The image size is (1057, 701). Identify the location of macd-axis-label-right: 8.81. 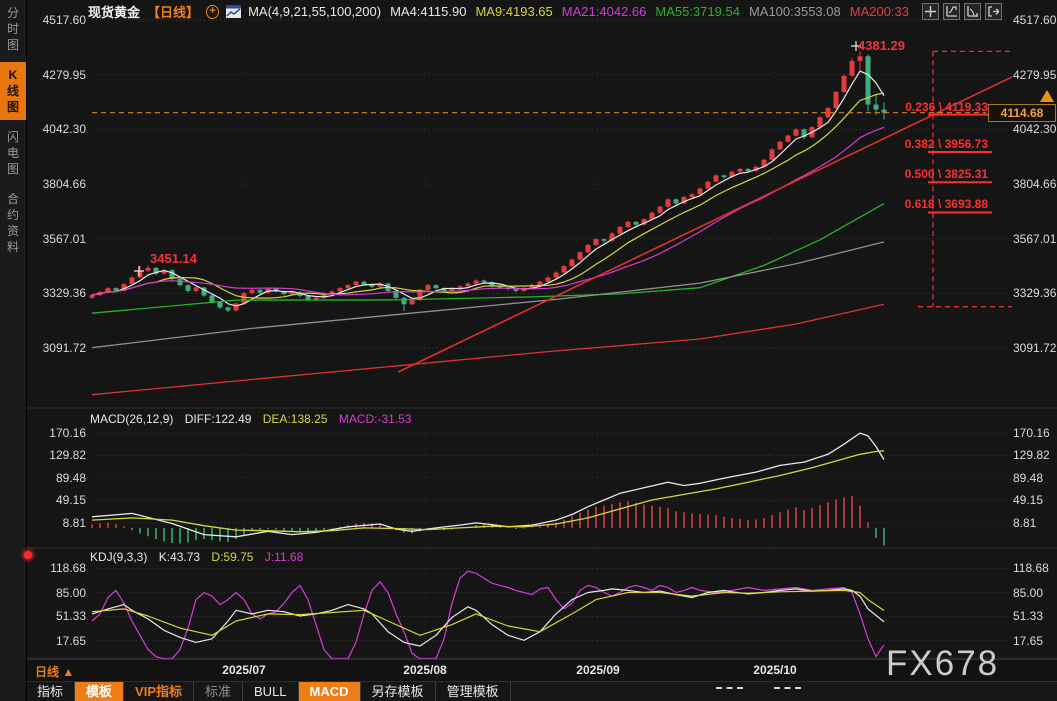
(1025, 523).